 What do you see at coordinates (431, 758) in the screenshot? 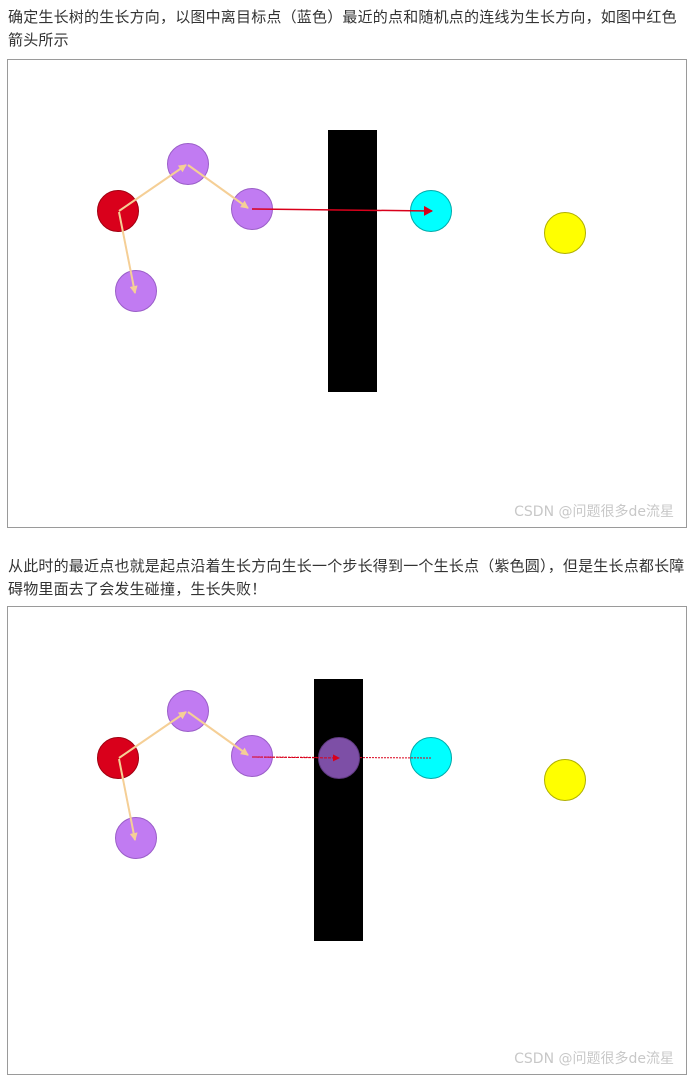
I see `target-node` at bounding box center [431, 758].